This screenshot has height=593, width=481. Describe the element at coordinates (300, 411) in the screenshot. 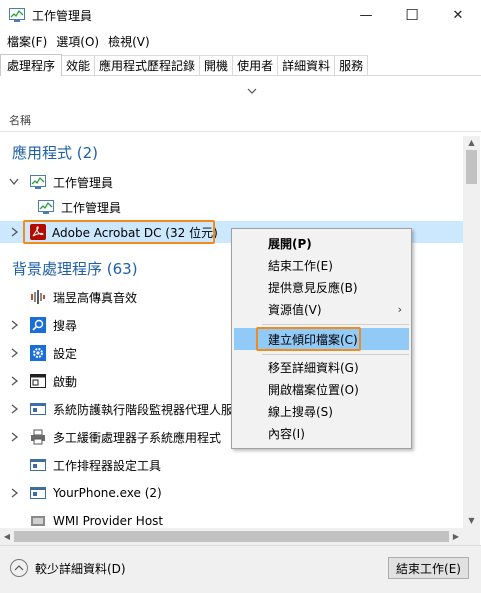

I see `menu-item-label: 線上搜尋(S)` at that location.